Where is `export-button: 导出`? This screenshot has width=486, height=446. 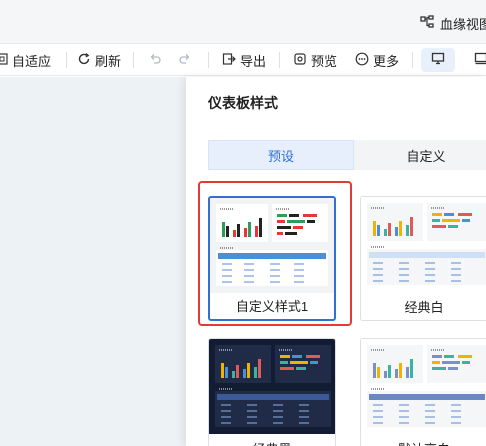 export-button: 导出 is located at coordinates (244, 60).